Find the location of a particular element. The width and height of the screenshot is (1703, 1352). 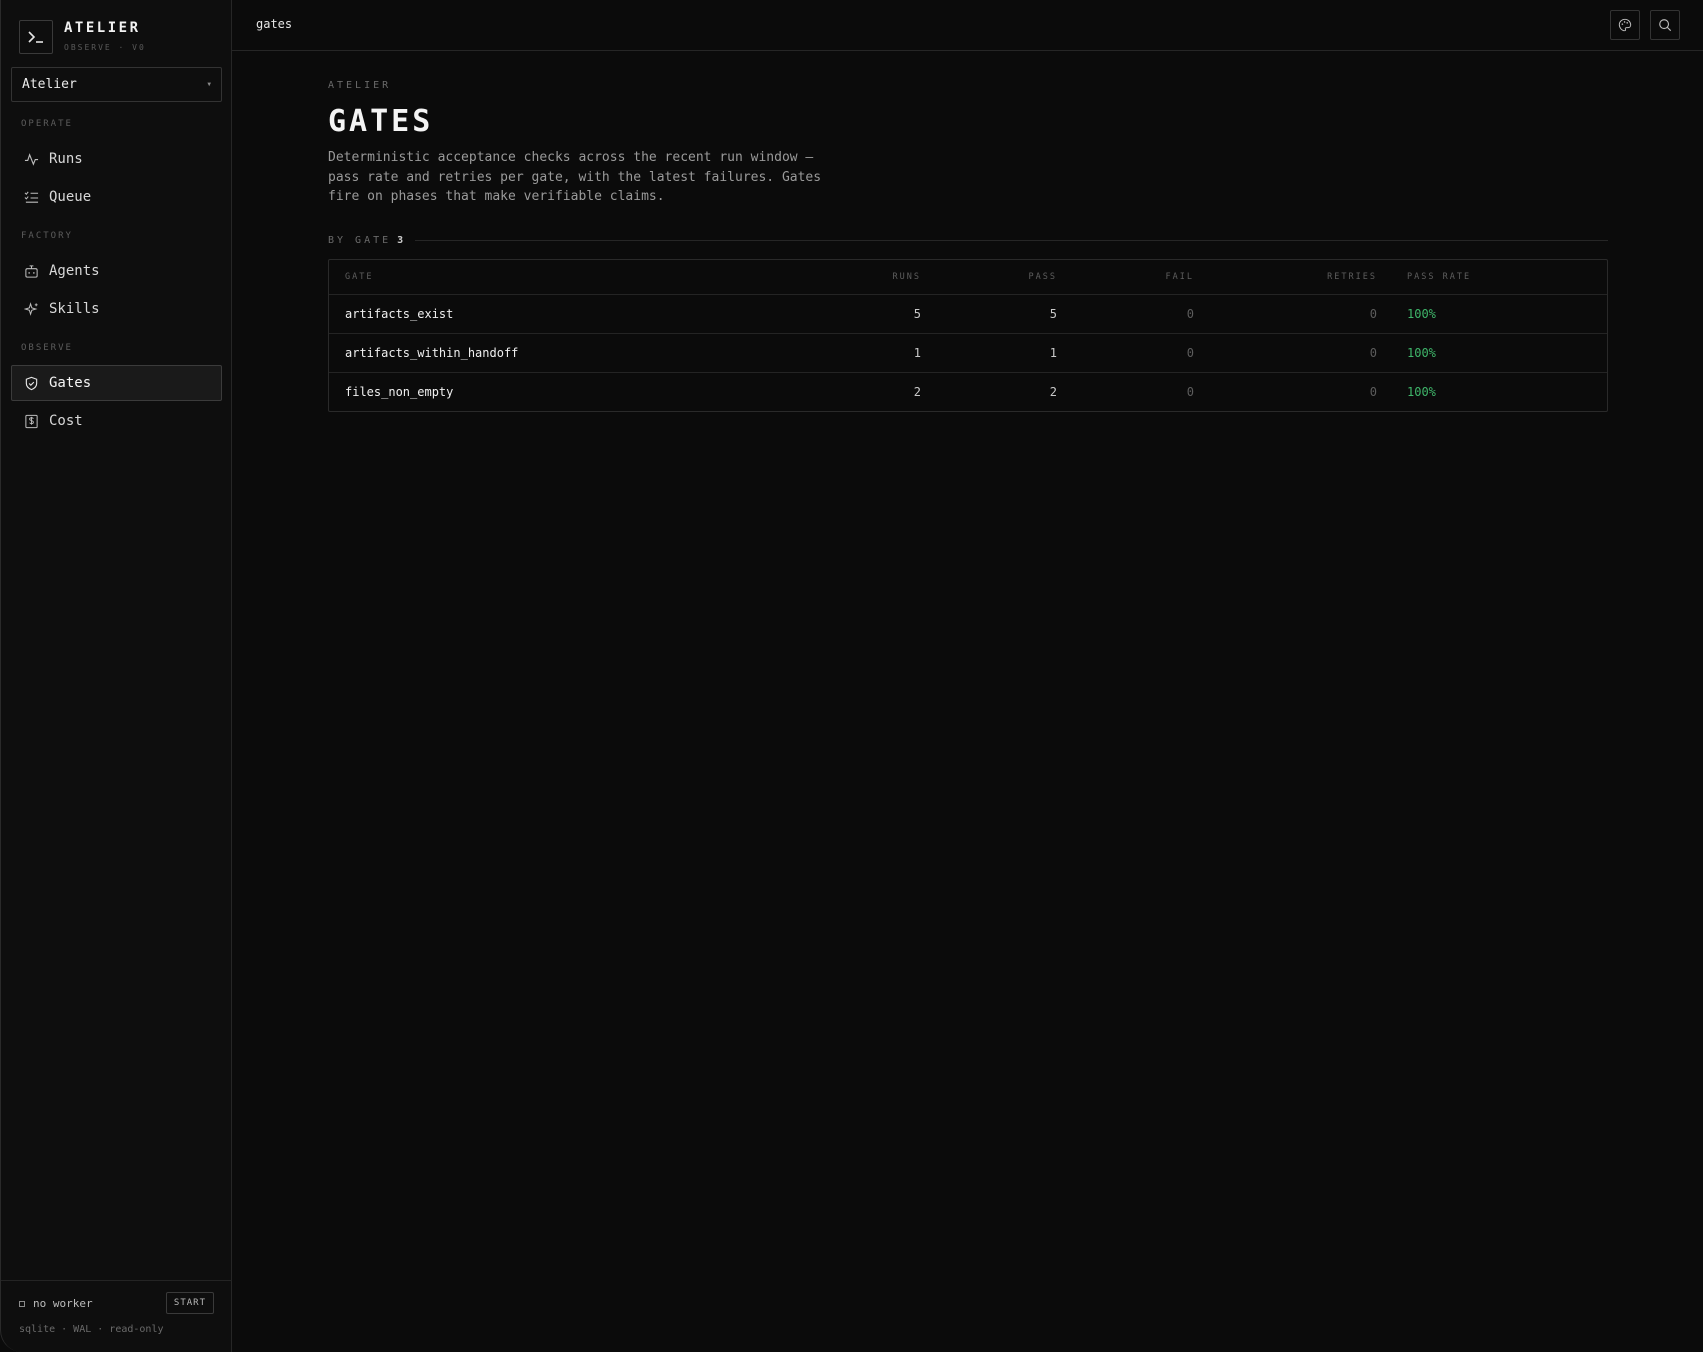

nav-section-operate: OPERATE is located at coordinates (47, 124).